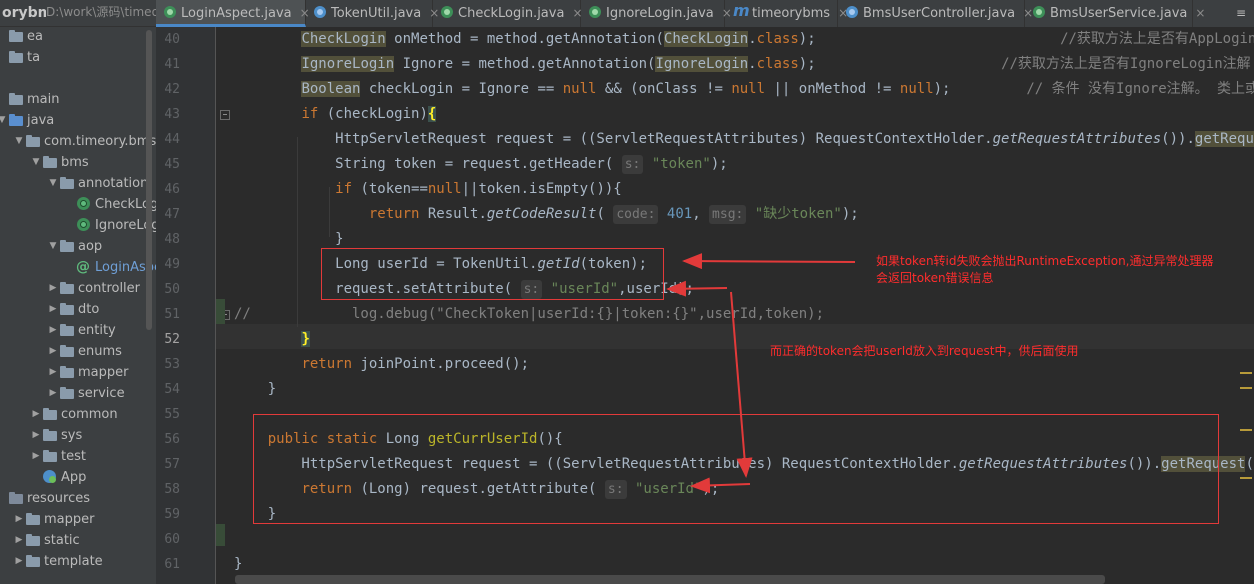 The height and width of the screenshot is (584, 1254). Describe the element at coordinates (432, 114) in the screenshot. I see `code-token: {` at that location.